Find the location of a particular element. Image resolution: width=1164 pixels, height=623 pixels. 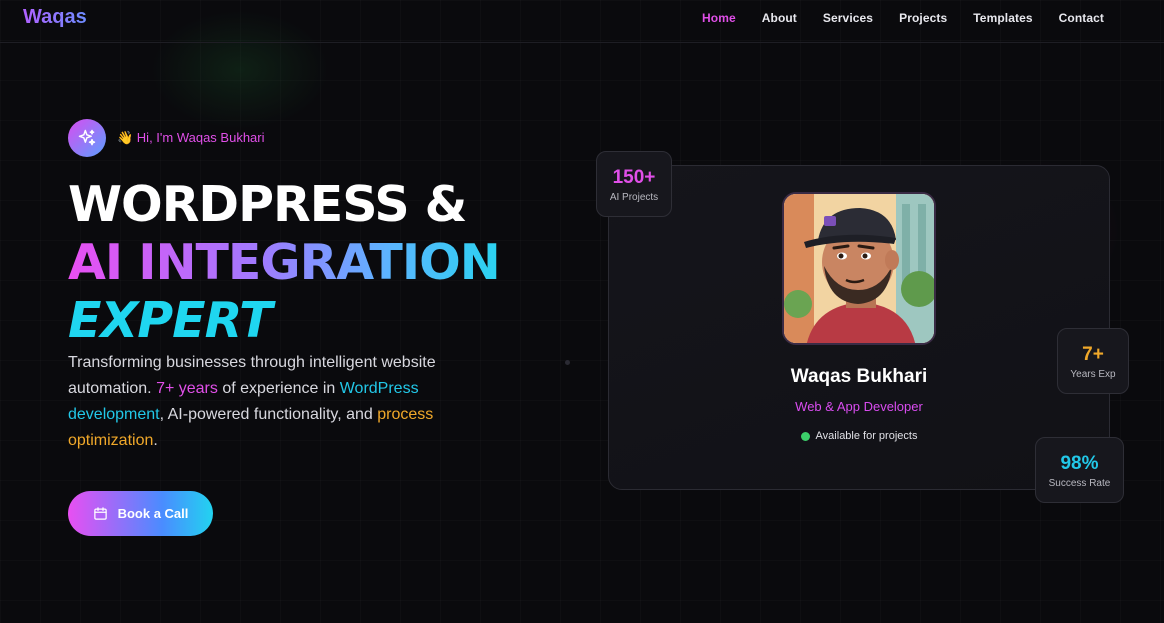

hero-title-line2: AI INTEGRATION is located at coordinates (284, 262).